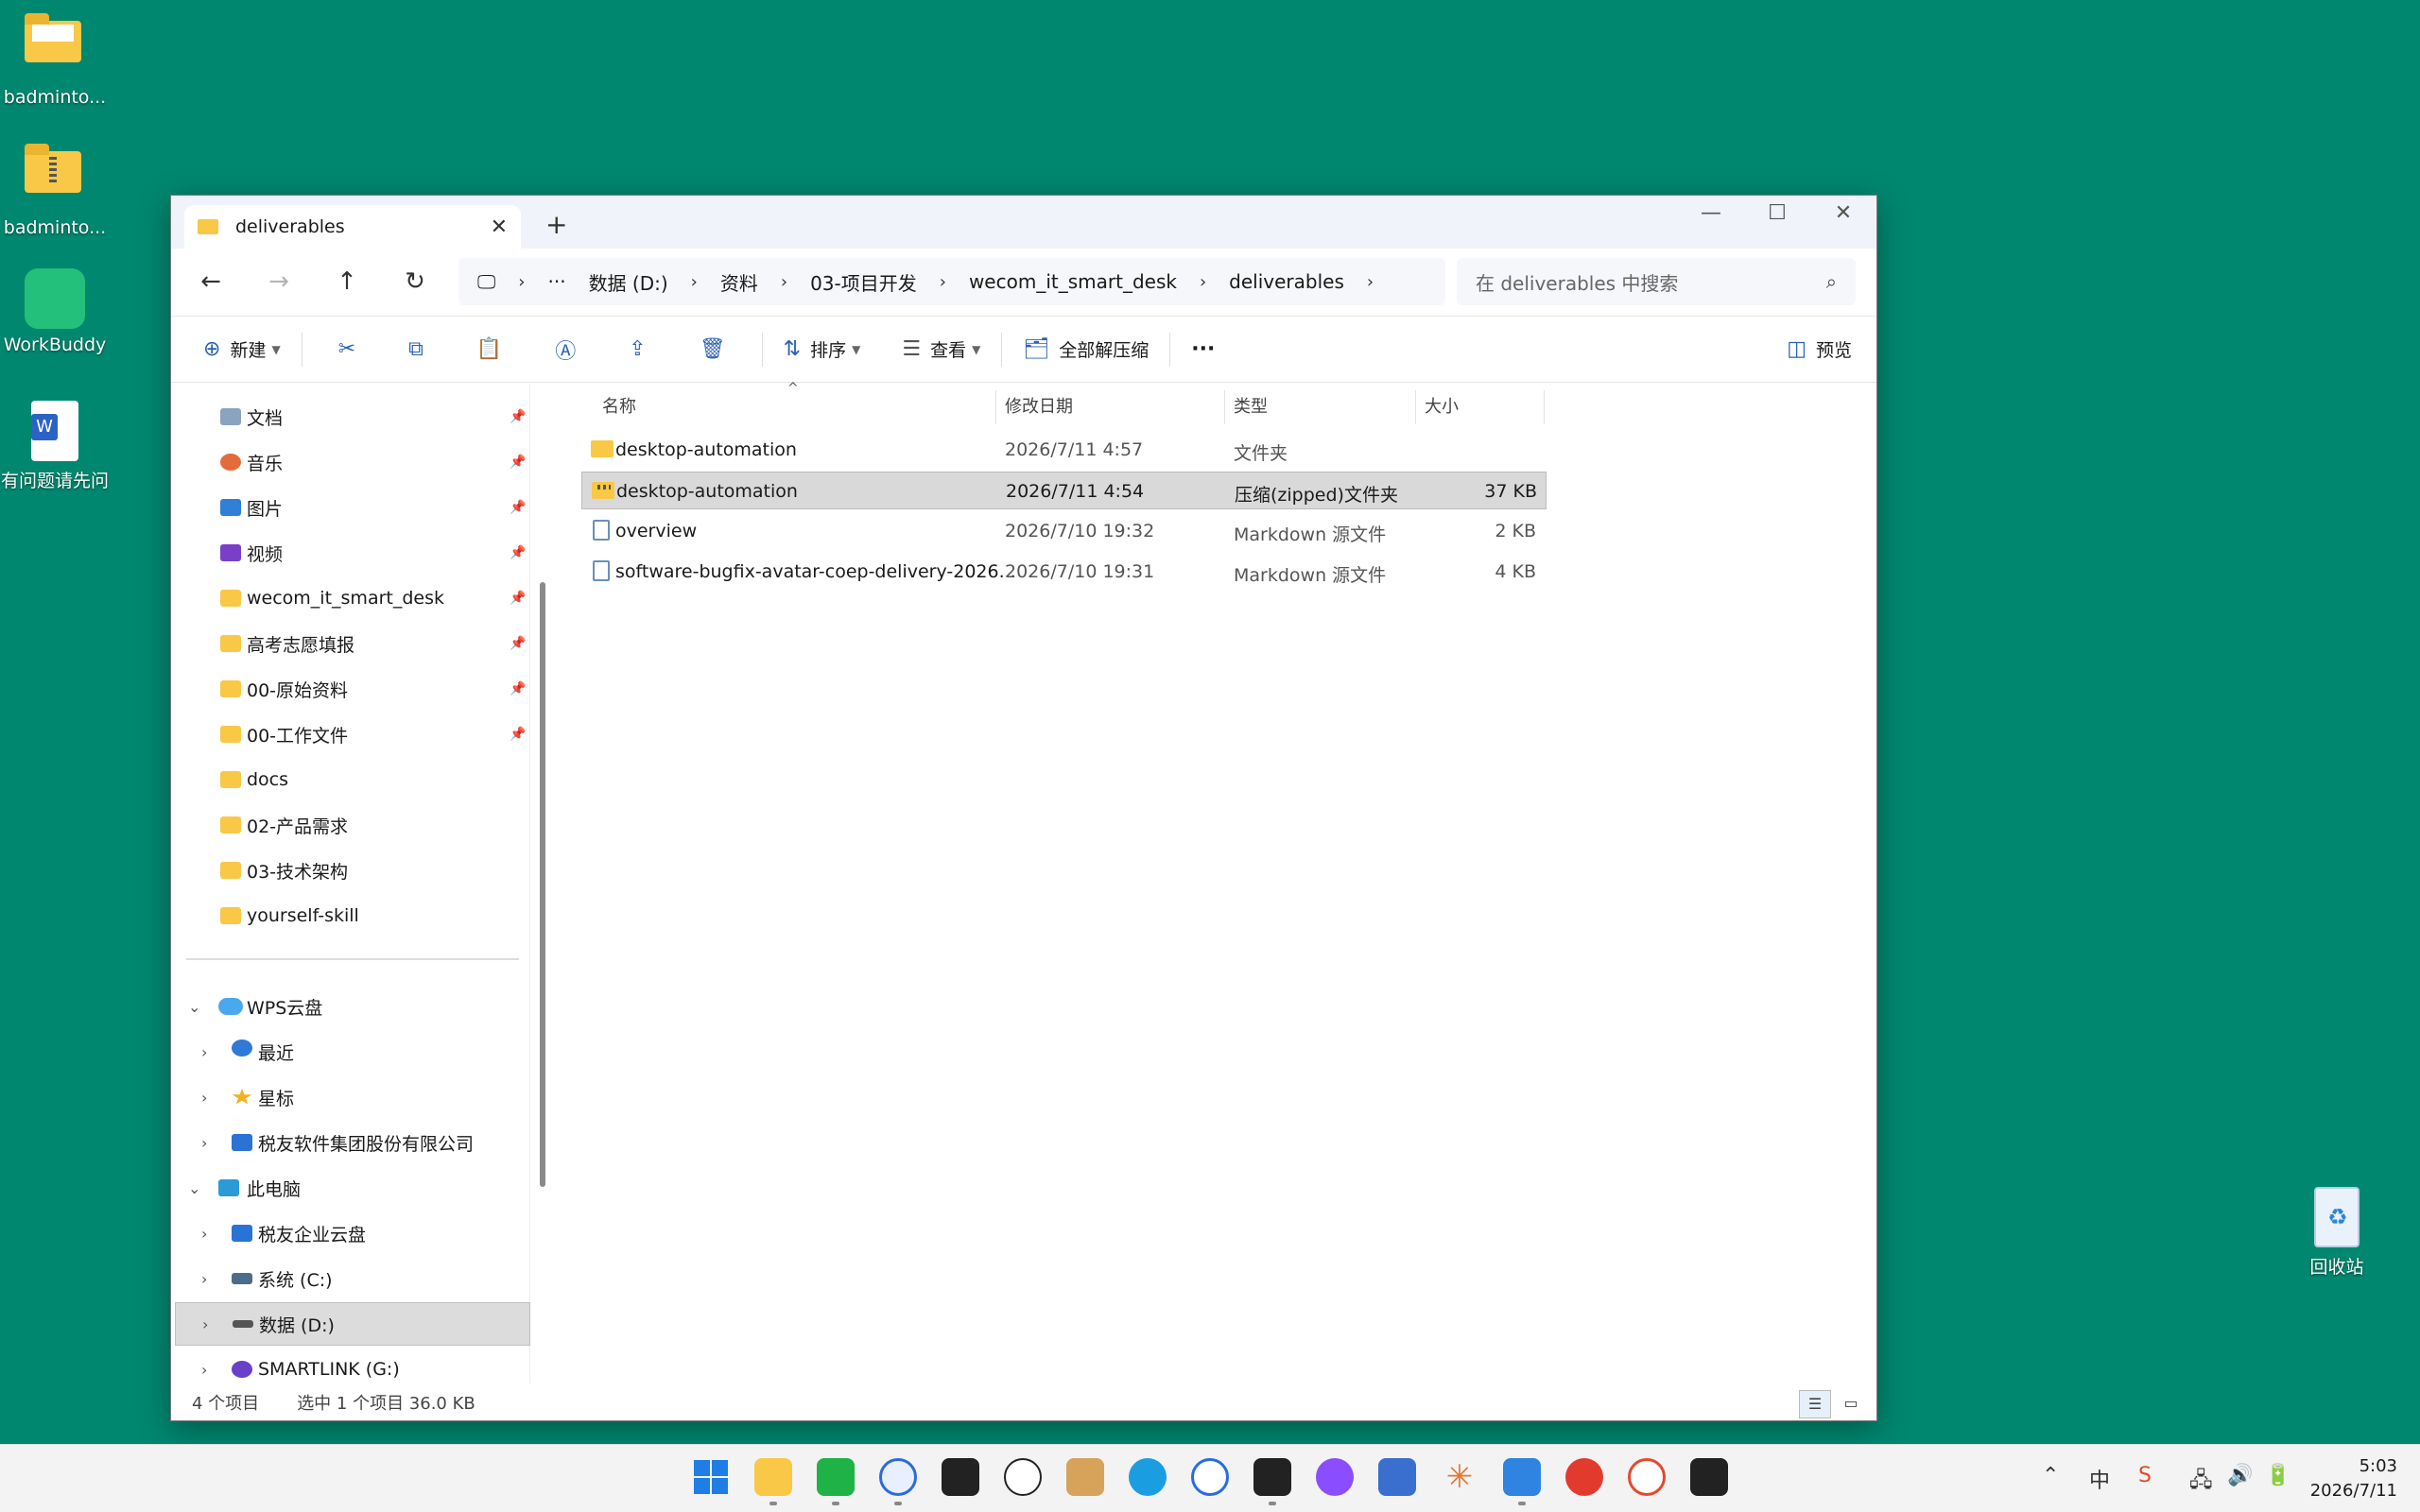 Image resolution: width=2420 pixels, height=1512 pixels. What do you see at coordinates (739, 282) in the screenshot?
I see `breadcrumb-item: 资料` at bounding box center [739, 282].